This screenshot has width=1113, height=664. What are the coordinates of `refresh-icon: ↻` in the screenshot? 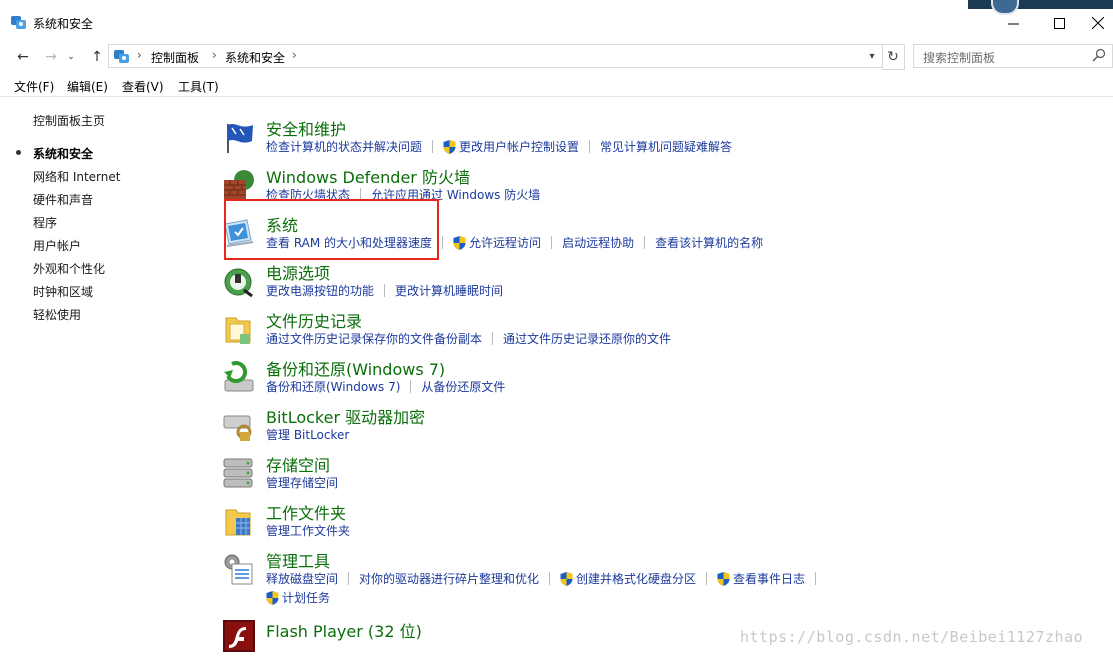 It's located at (893, 57).